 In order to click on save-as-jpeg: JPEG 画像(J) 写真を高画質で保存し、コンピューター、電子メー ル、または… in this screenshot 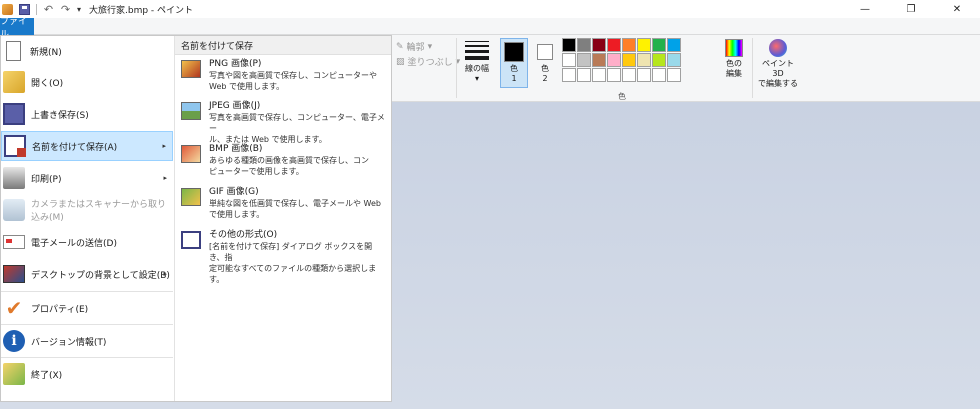, I will do `click(283, 122)`.